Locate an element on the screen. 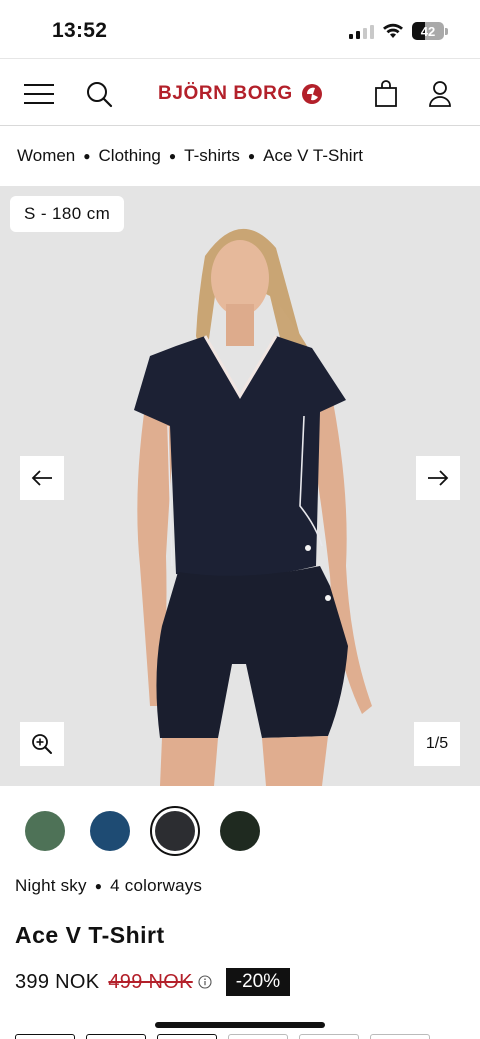  status-time: 13:52 is located at coordinates (80, 30).